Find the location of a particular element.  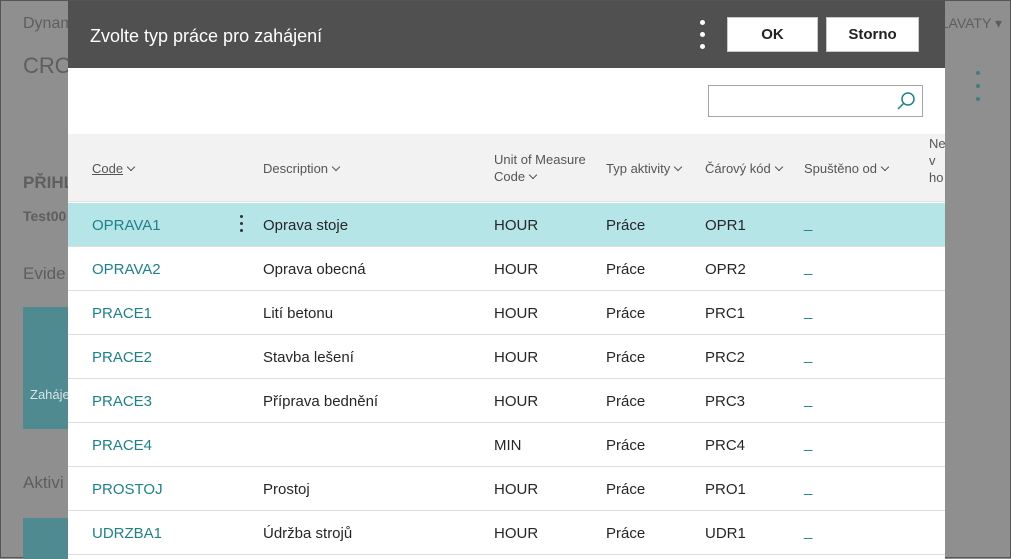

user-menu: LAVATY ▾ is located at coordinates (971, 23).